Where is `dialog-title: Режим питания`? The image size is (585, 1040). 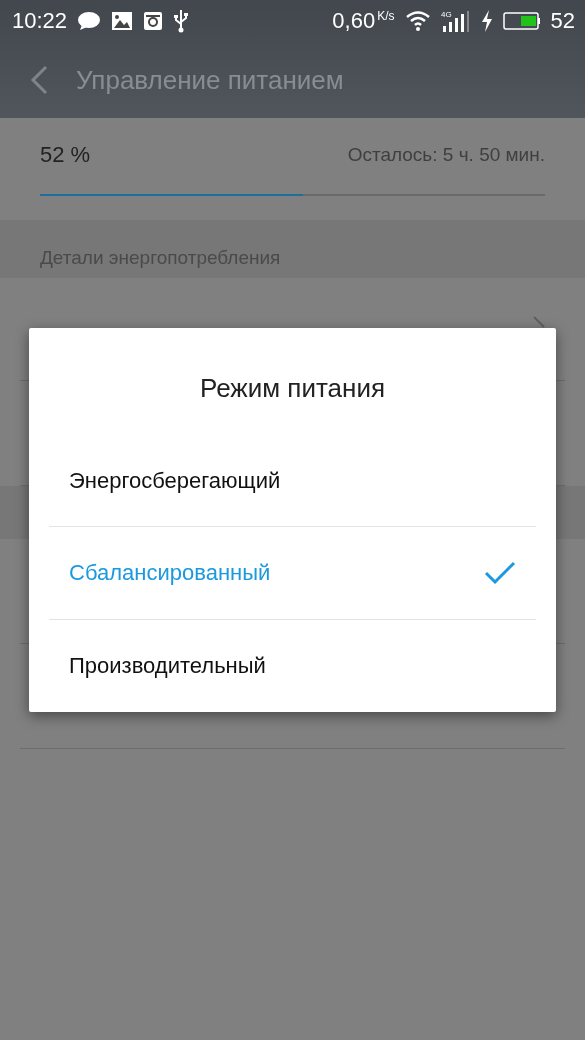
dialog-title: Режим питания is located at coordinates (292, 388).